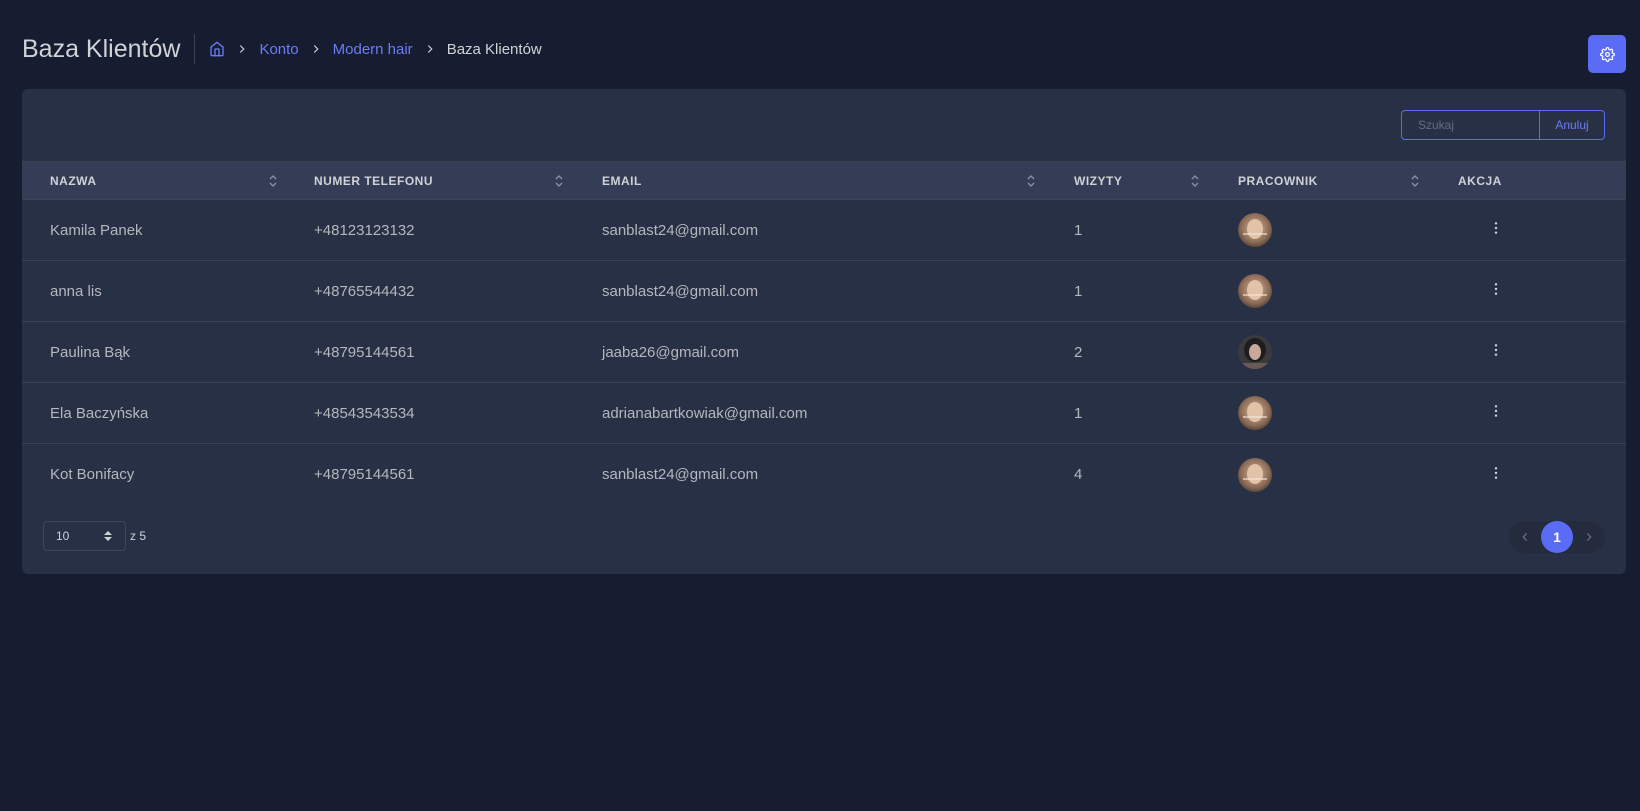  I want to click on breadcrumb-link-konto: Konto, so click(278, 49).